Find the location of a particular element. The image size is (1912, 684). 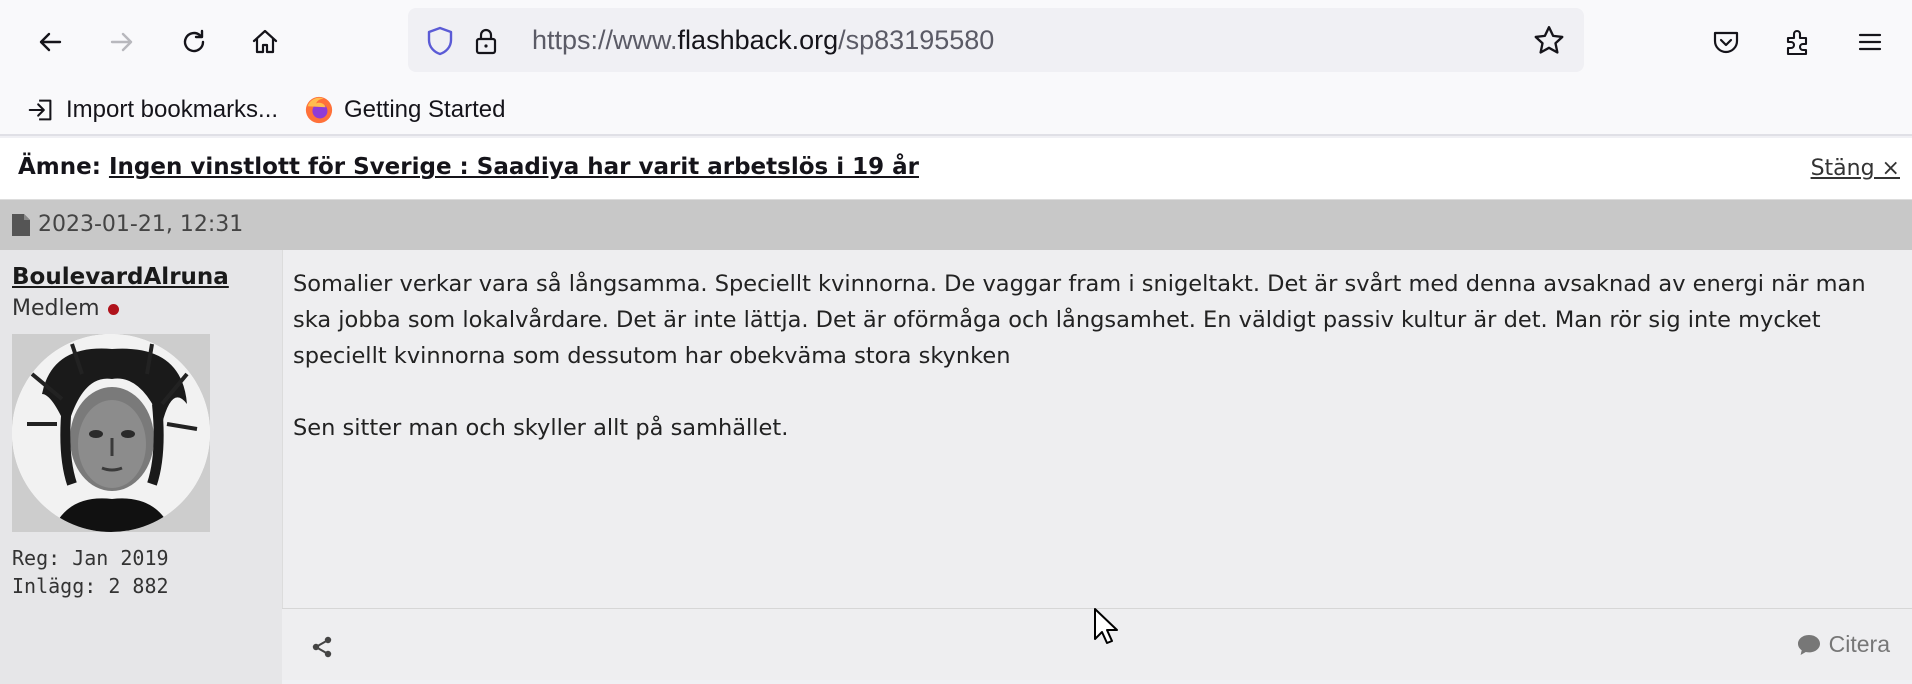

import-icon is located at coordinates (40, 110).